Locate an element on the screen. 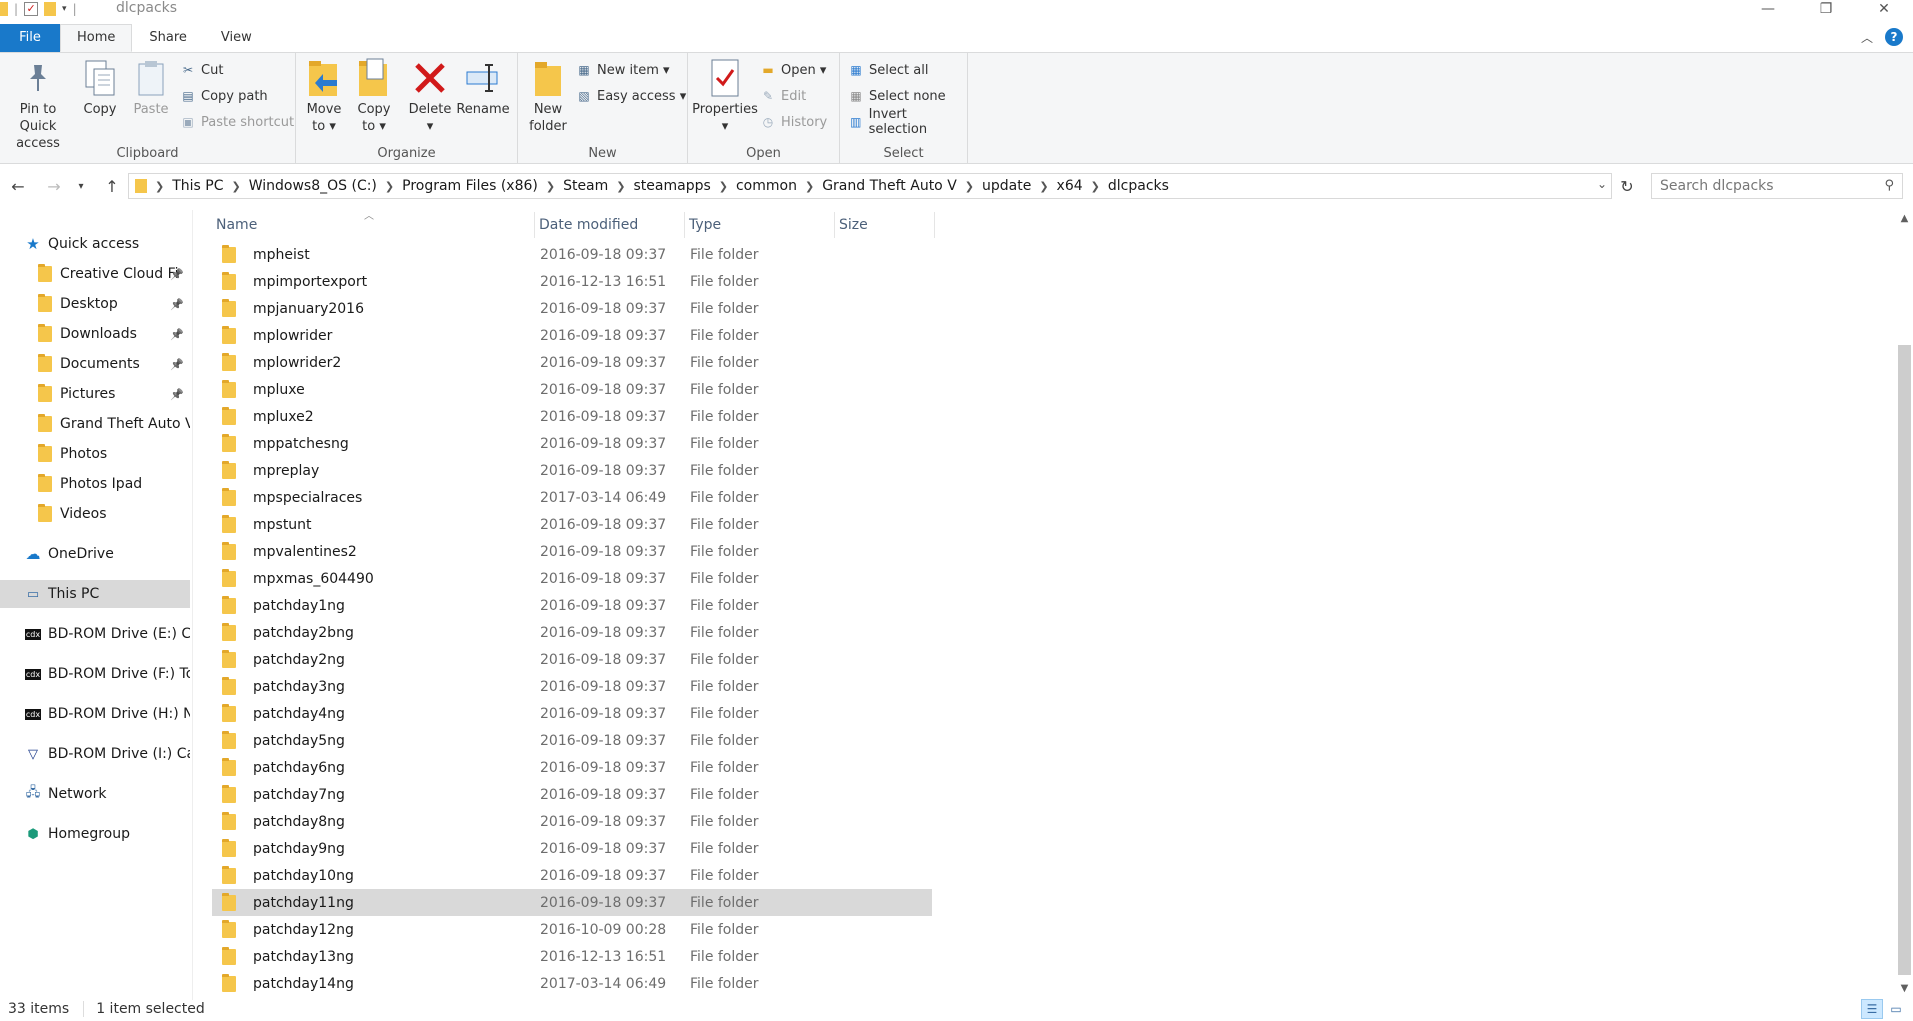 This screenshot has height=1021, width=1913. file-row: patchday6ng 2016-09-18 09:37 File folder is located at coordinates (572, 767).